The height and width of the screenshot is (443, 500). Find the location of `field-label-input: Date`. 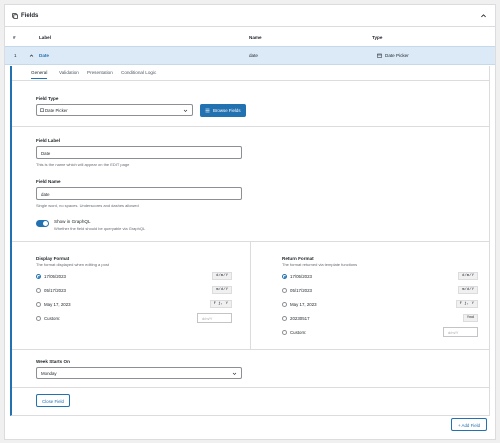

field-label-input: Date is located at coordinates (139, 152).